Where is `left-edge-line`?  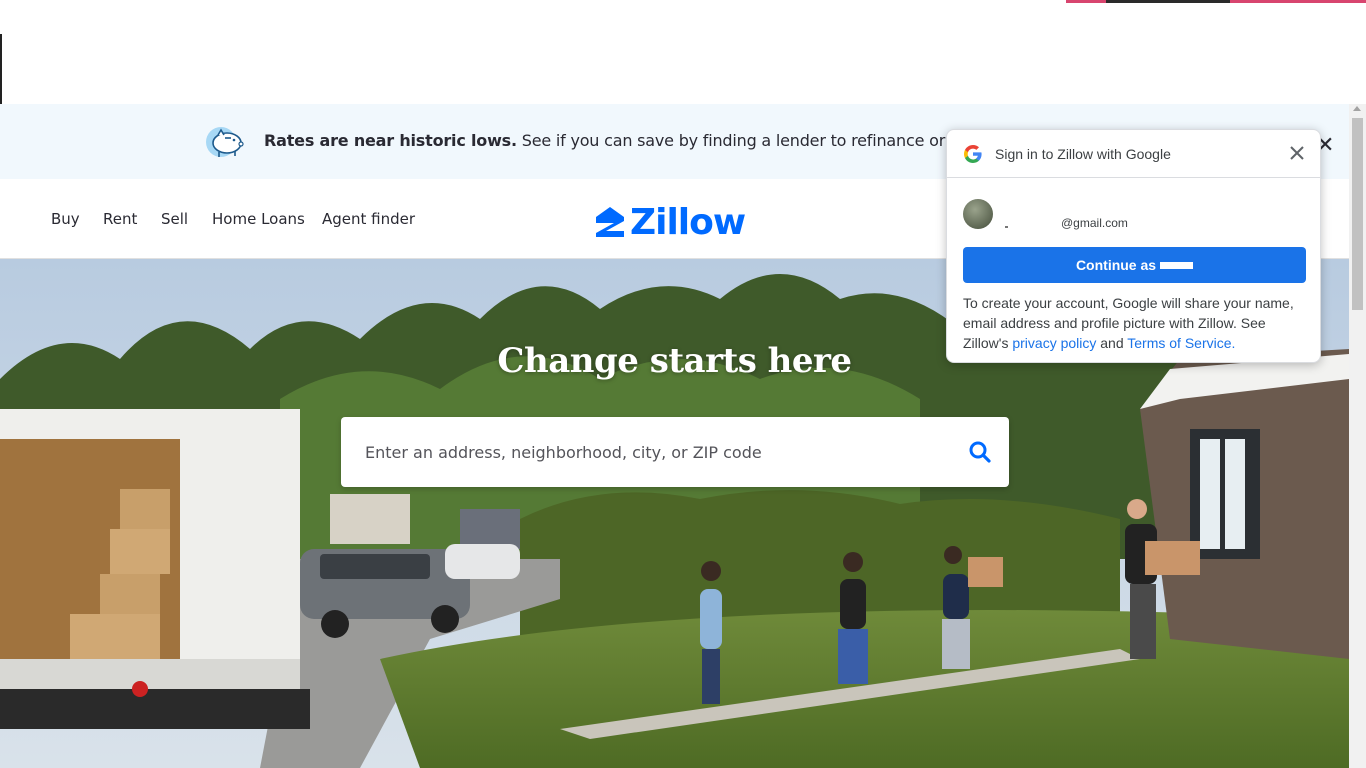 left-edge-line is located at coordinates (1, 69).